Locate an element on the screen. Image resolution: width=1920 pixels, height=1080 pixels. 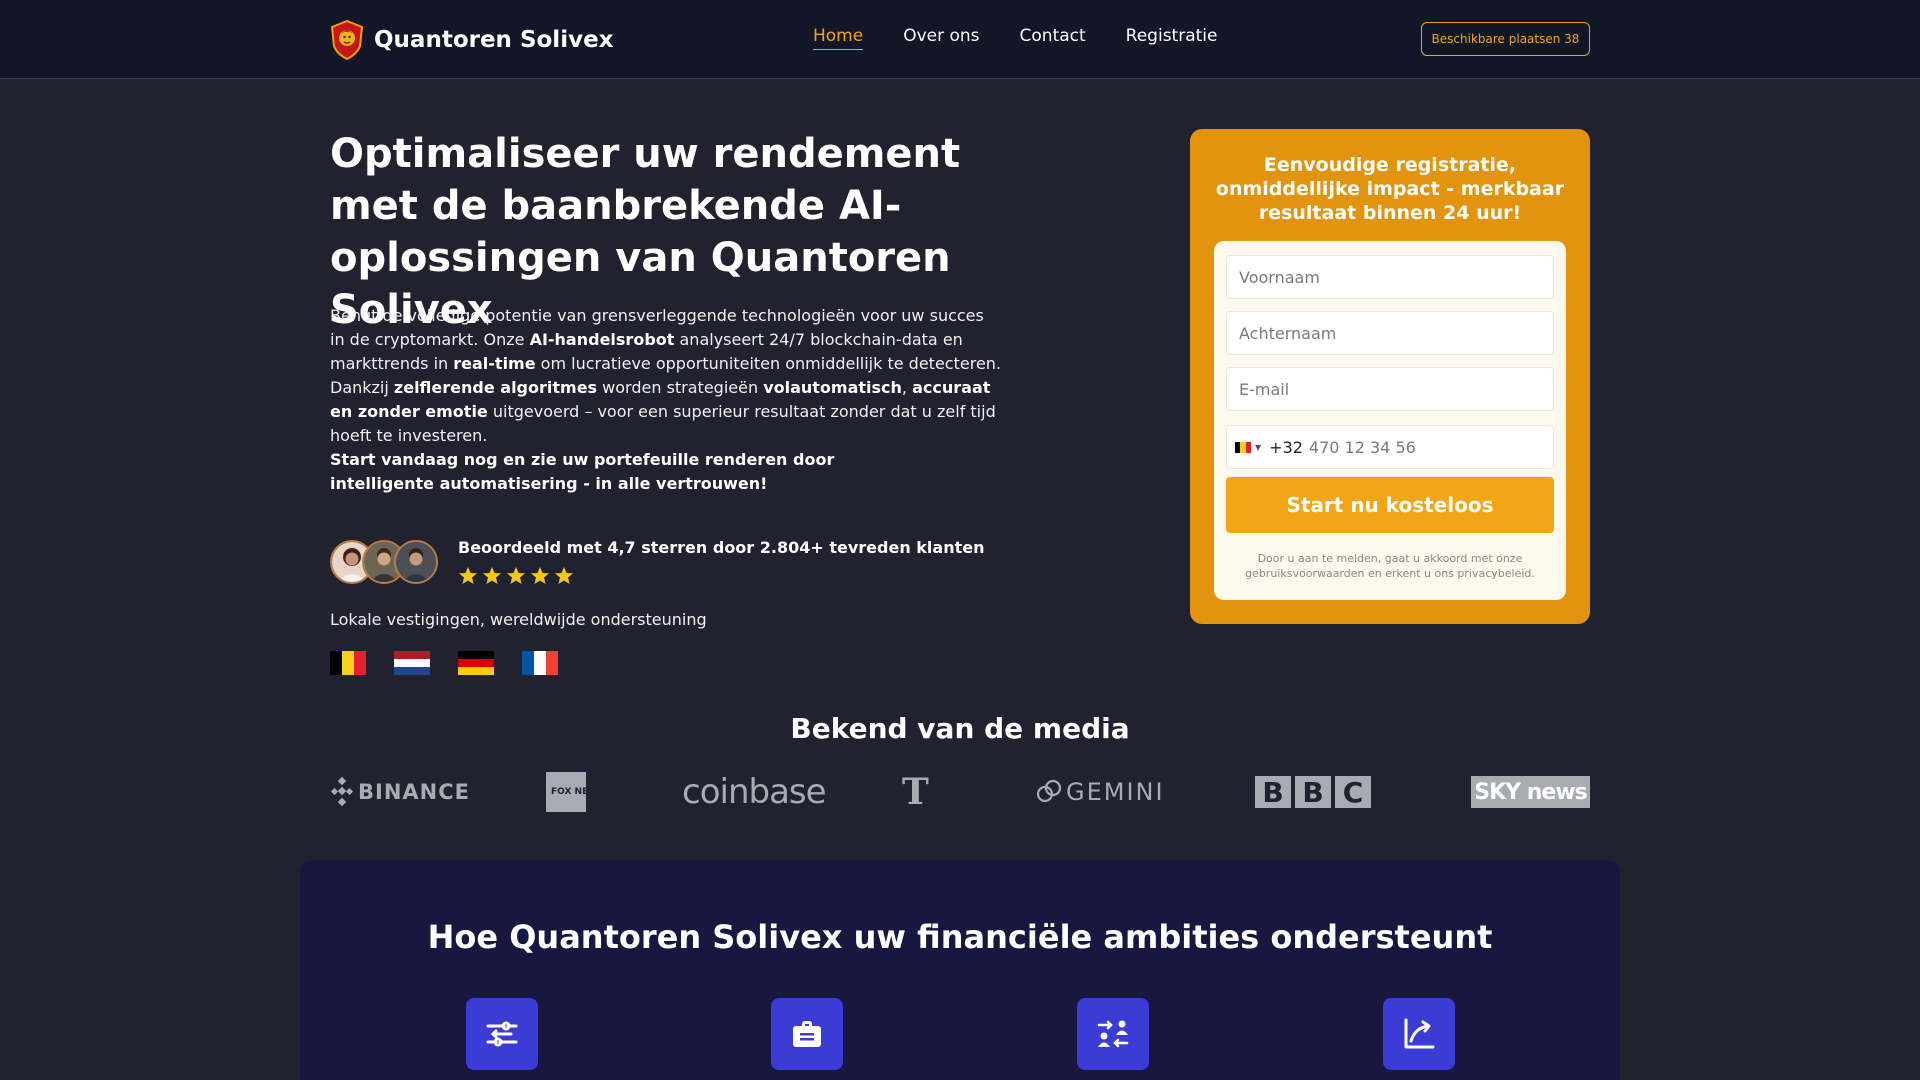
fox-news-logo: FOX NEWS is located at coordinates (575, 792).